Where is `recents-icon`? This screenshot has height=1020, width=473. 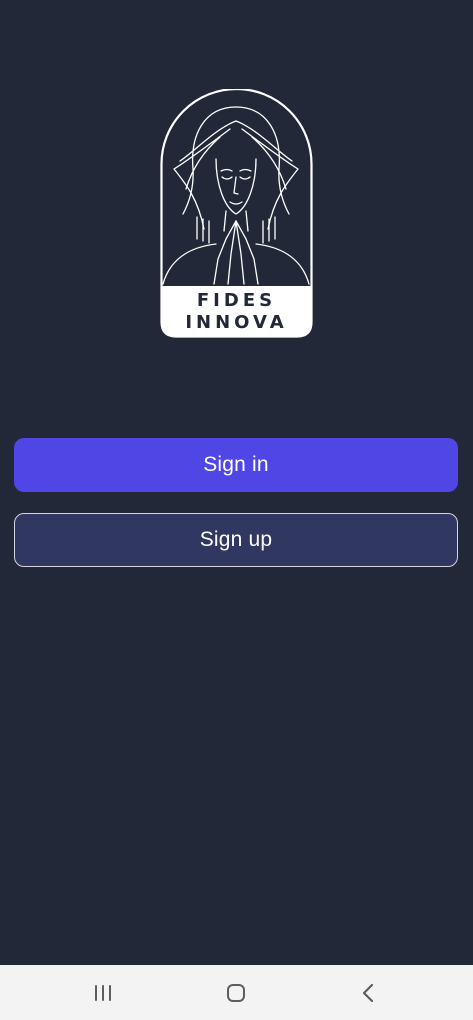 recents-icon is located at coordinates (103, 992).